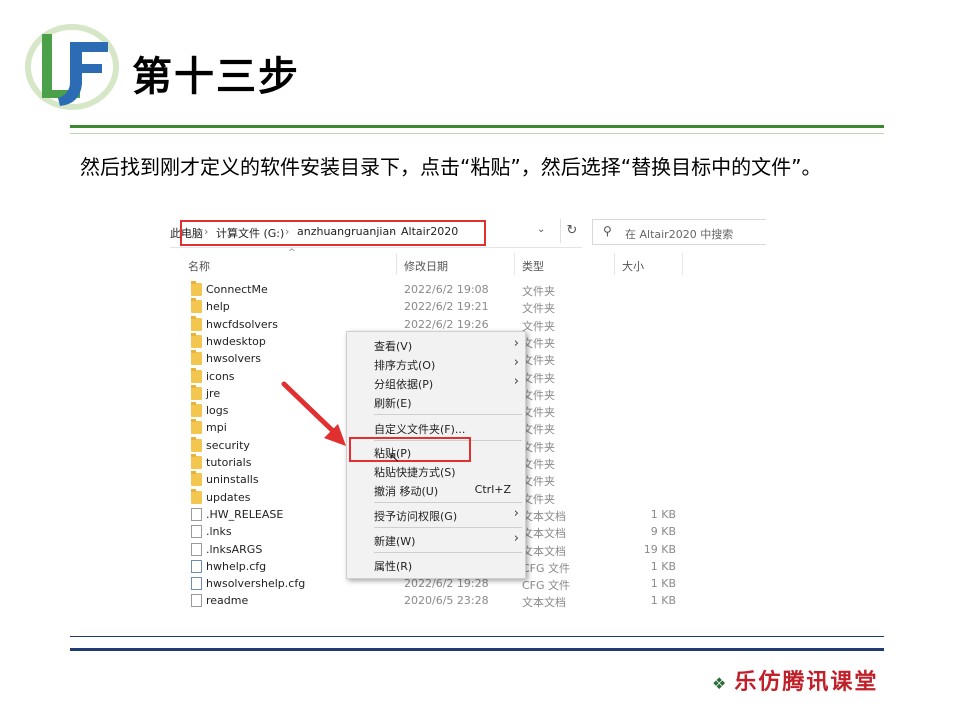 The image size is (960, 720). What do you see at coordinates (436, 539) in the screenshot?
I see `menu-item-new: 新建(W) ›` at bounding box center [436, 539].